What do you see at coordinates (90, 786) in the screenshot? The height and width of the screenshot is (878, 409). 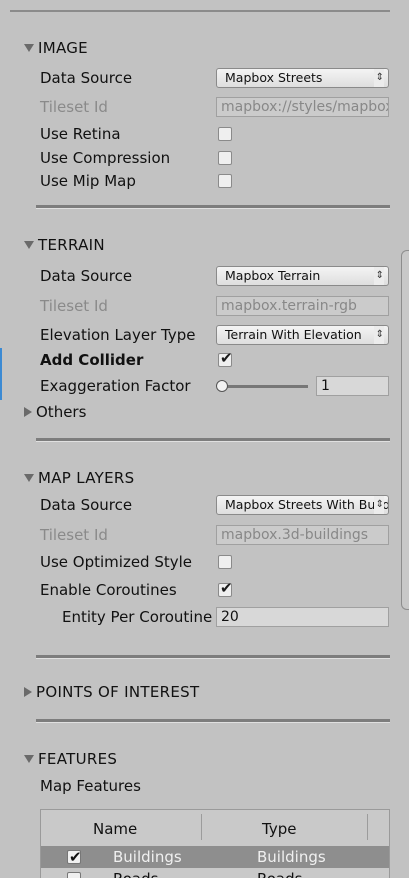 I see `map-features-label: Map Features` at bounding box center [90, 786].